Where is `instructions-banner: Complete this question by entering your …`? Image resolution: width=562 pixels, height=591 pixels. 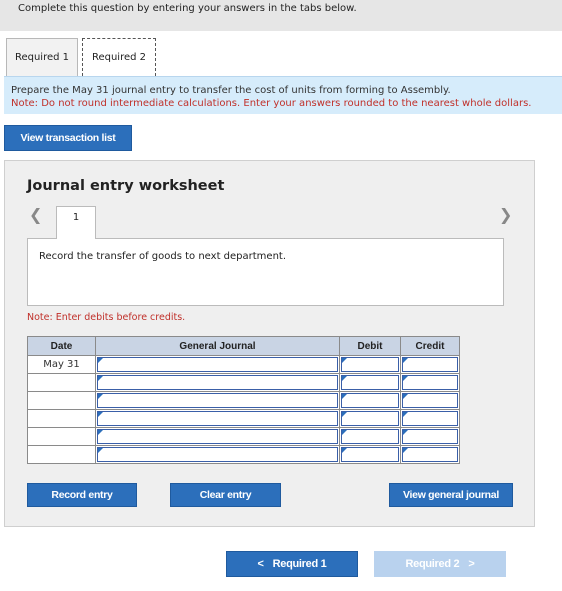 instructions-banner: Complete this question by entering your … is located at coordinates (281, 15).